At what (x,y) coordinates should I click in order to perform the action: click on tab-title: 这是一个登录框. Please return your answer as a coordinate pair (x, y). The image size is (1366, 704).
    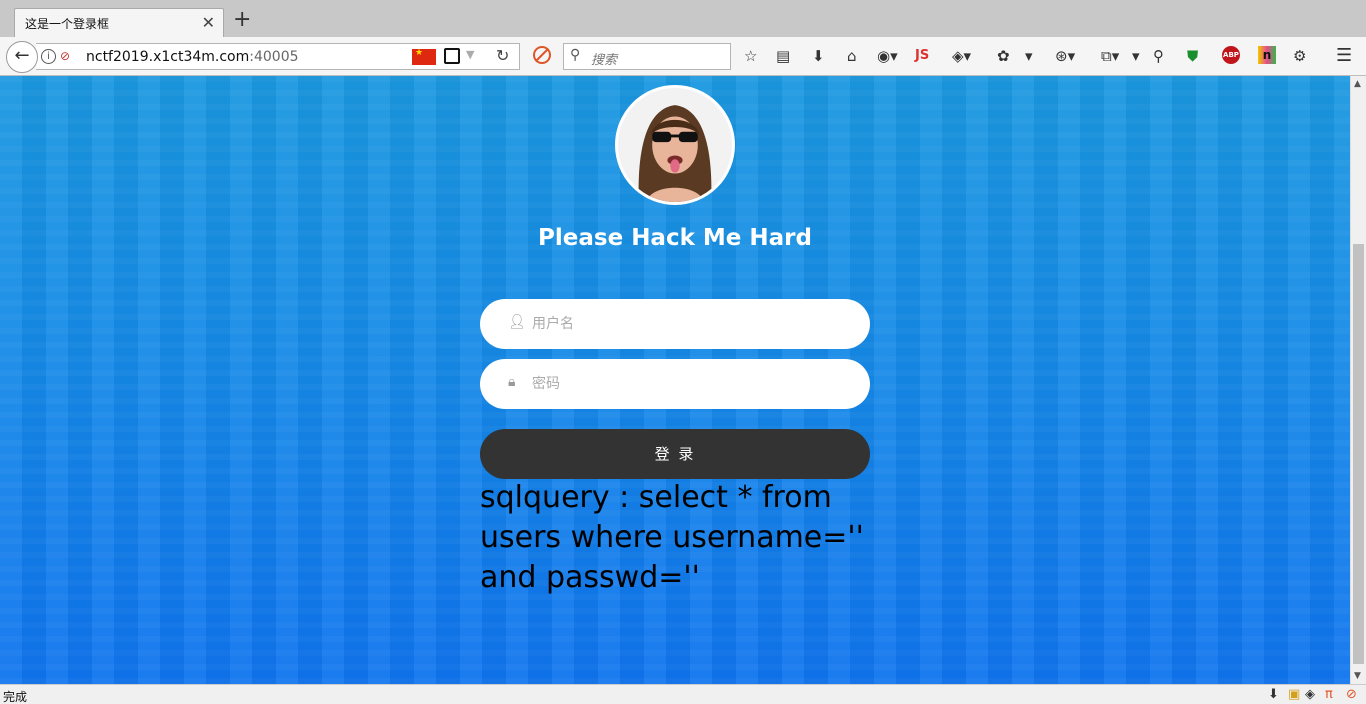
    Looking at the image, I should click on (67, 24).